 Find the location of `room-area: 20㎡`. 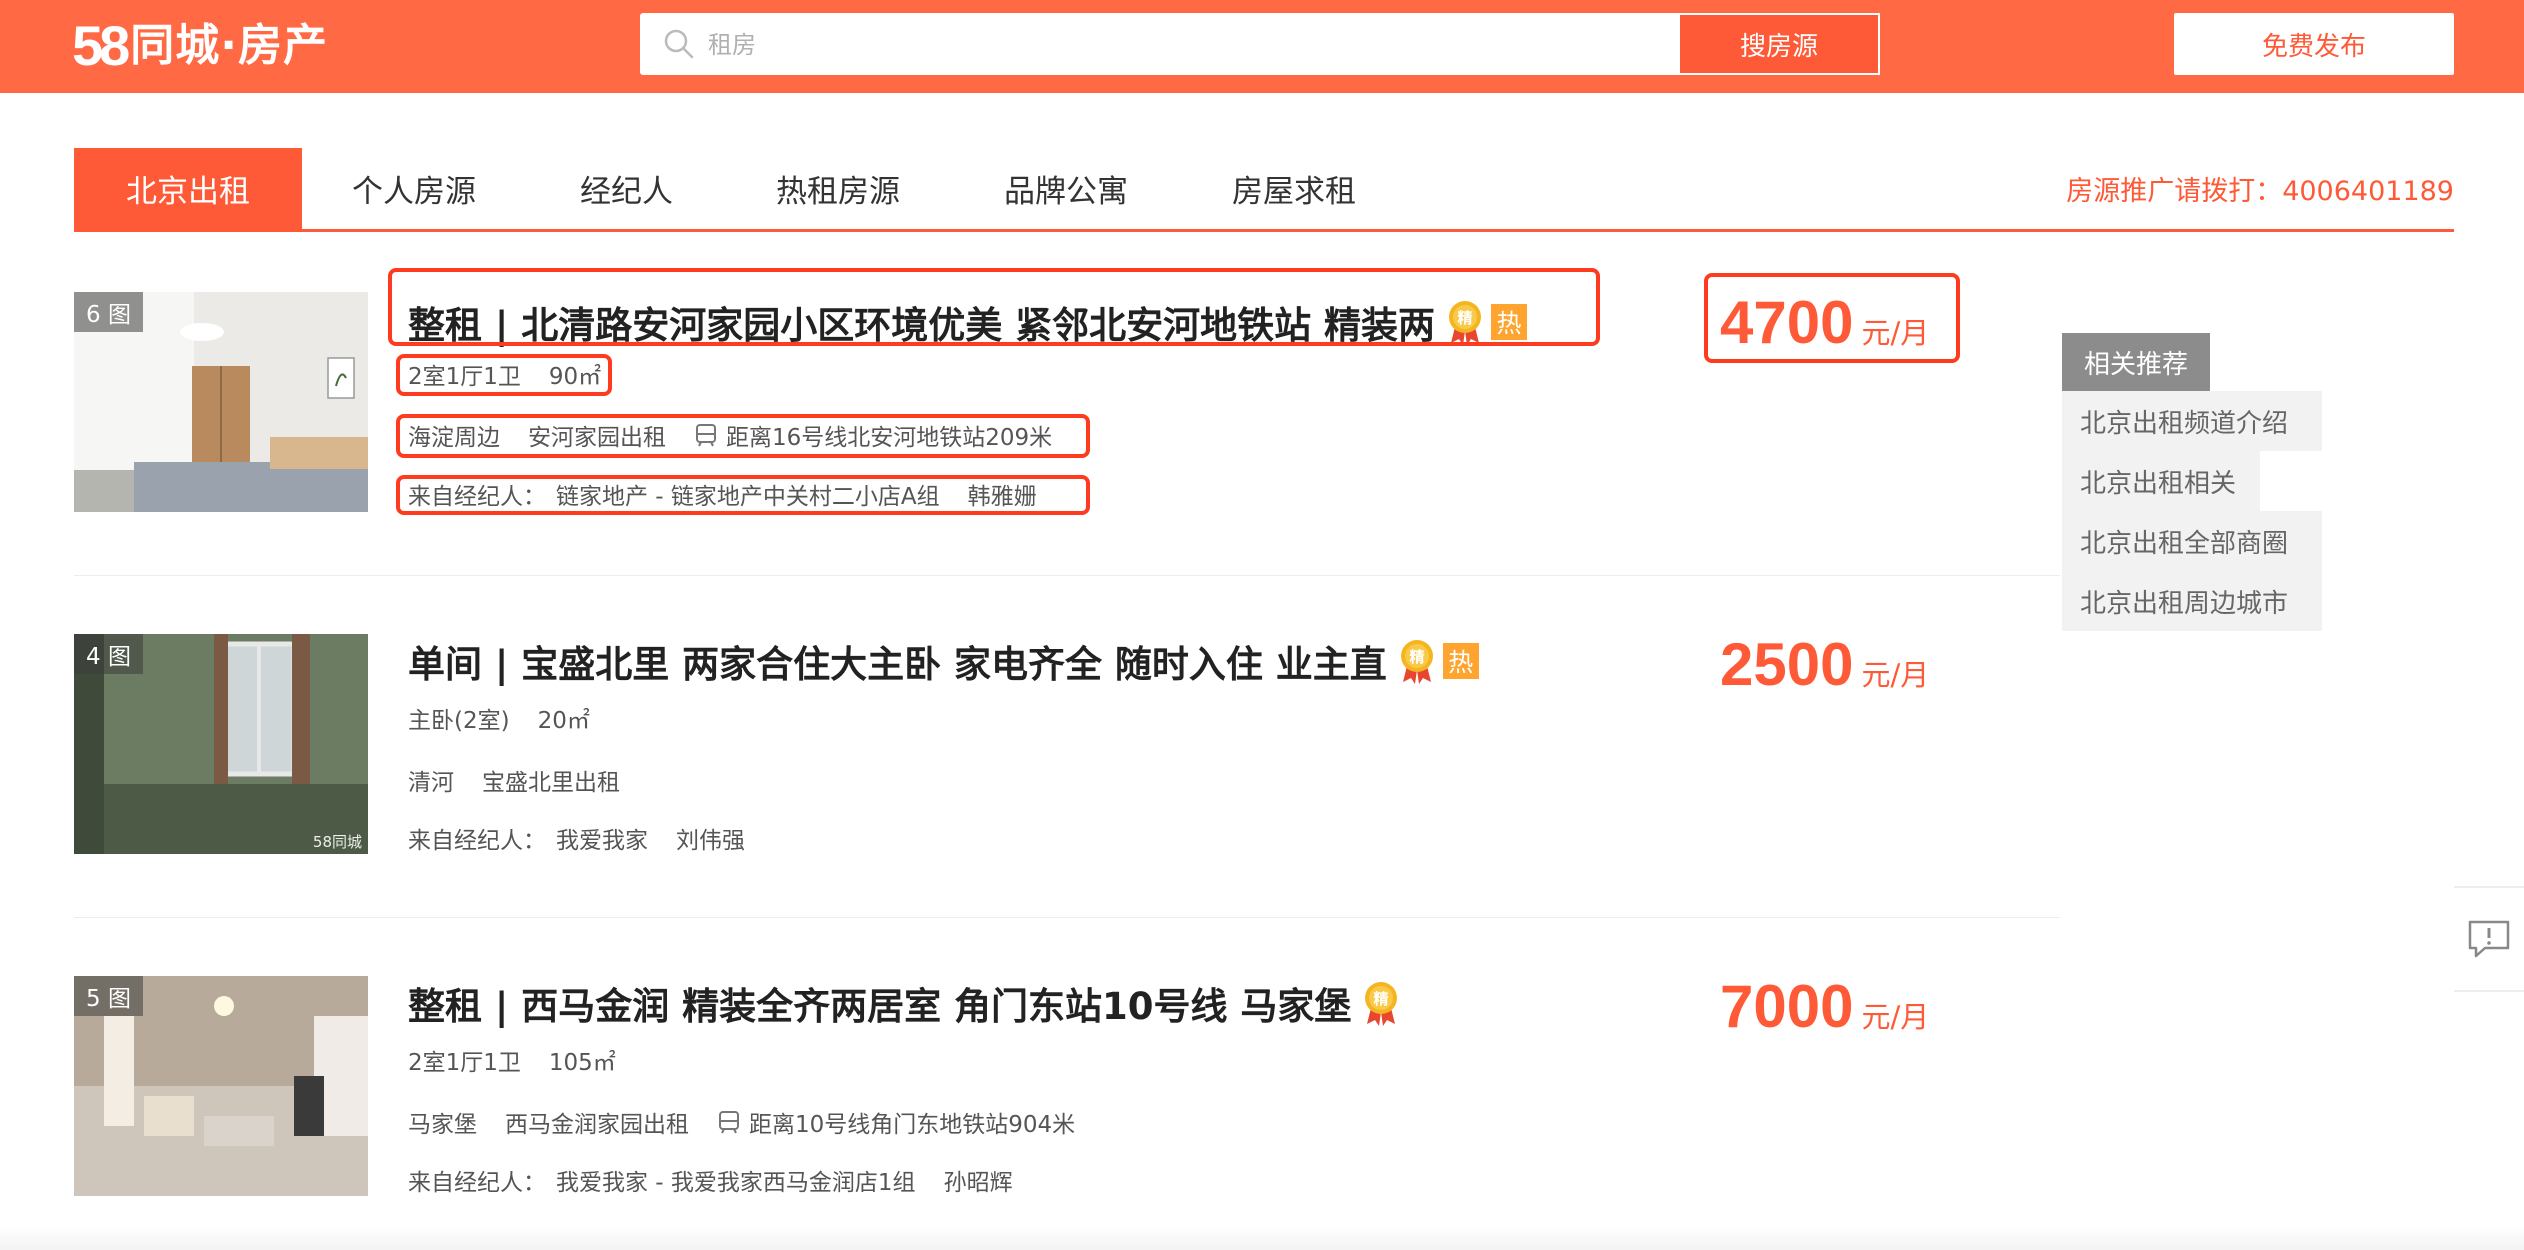

room-area: 20㎡ is located at coordinates (563, 721).